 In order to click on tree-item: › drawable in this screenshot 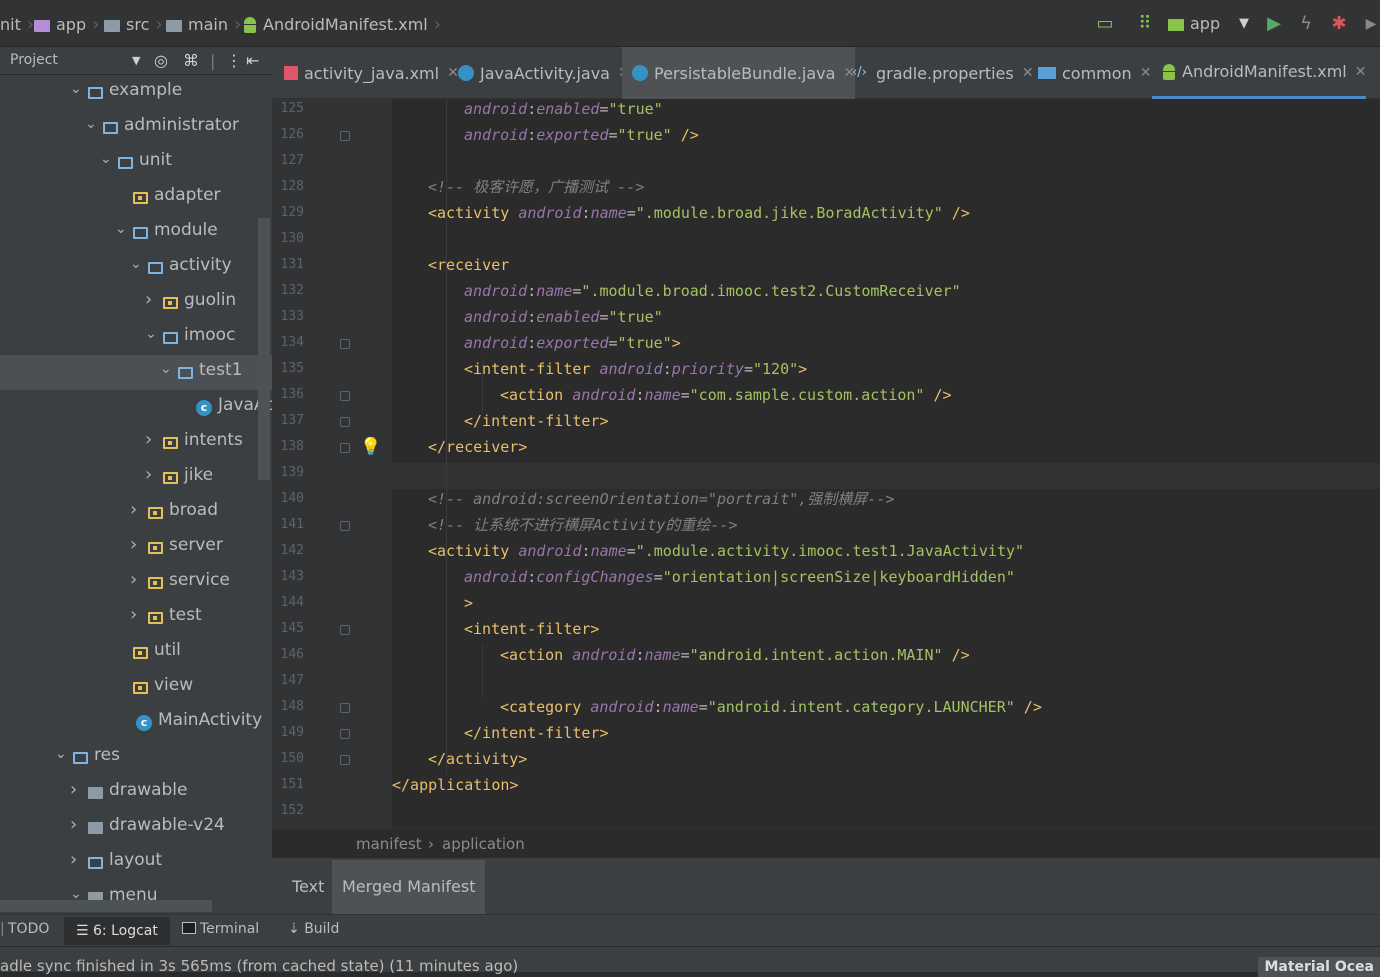, I will do `click(136, 792)`.